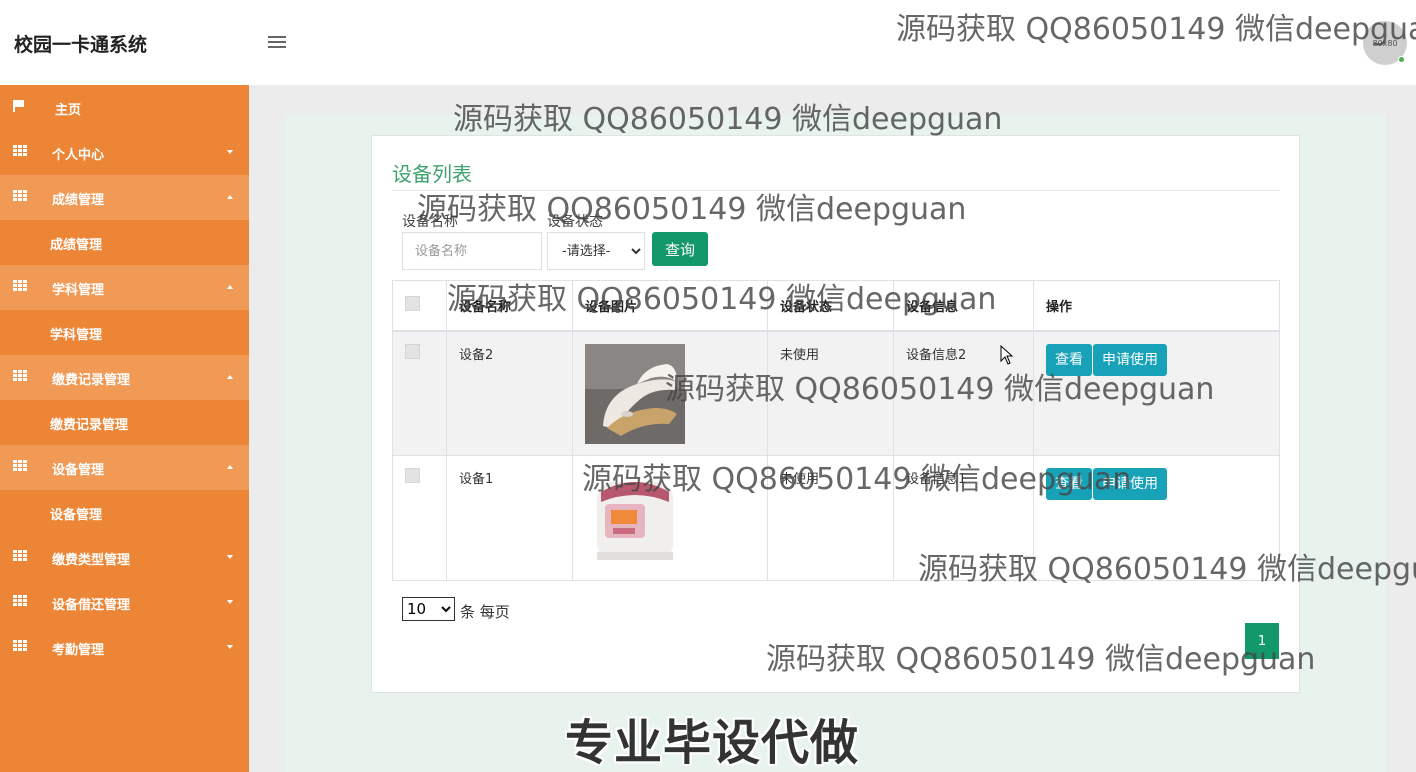 Image resolution: width=1416 pixels, height=772 pixels. Describe the element at coordinates (412, 303) in the screenshot. I see `select-all-checkbox` at that location.